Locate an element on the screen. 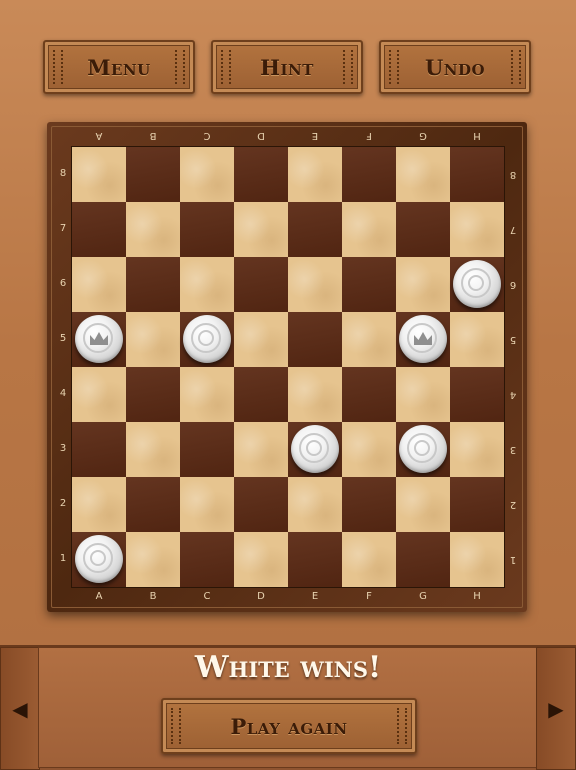  board-square-g5 is located at coordinates (423, 339).